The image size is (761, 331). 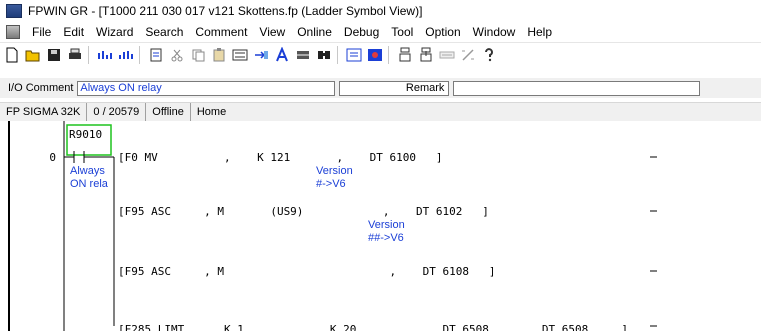 What do you see at coordinates (156, 55) in the screenshot?
I see `program-icon` at bounding box center [156, 55].